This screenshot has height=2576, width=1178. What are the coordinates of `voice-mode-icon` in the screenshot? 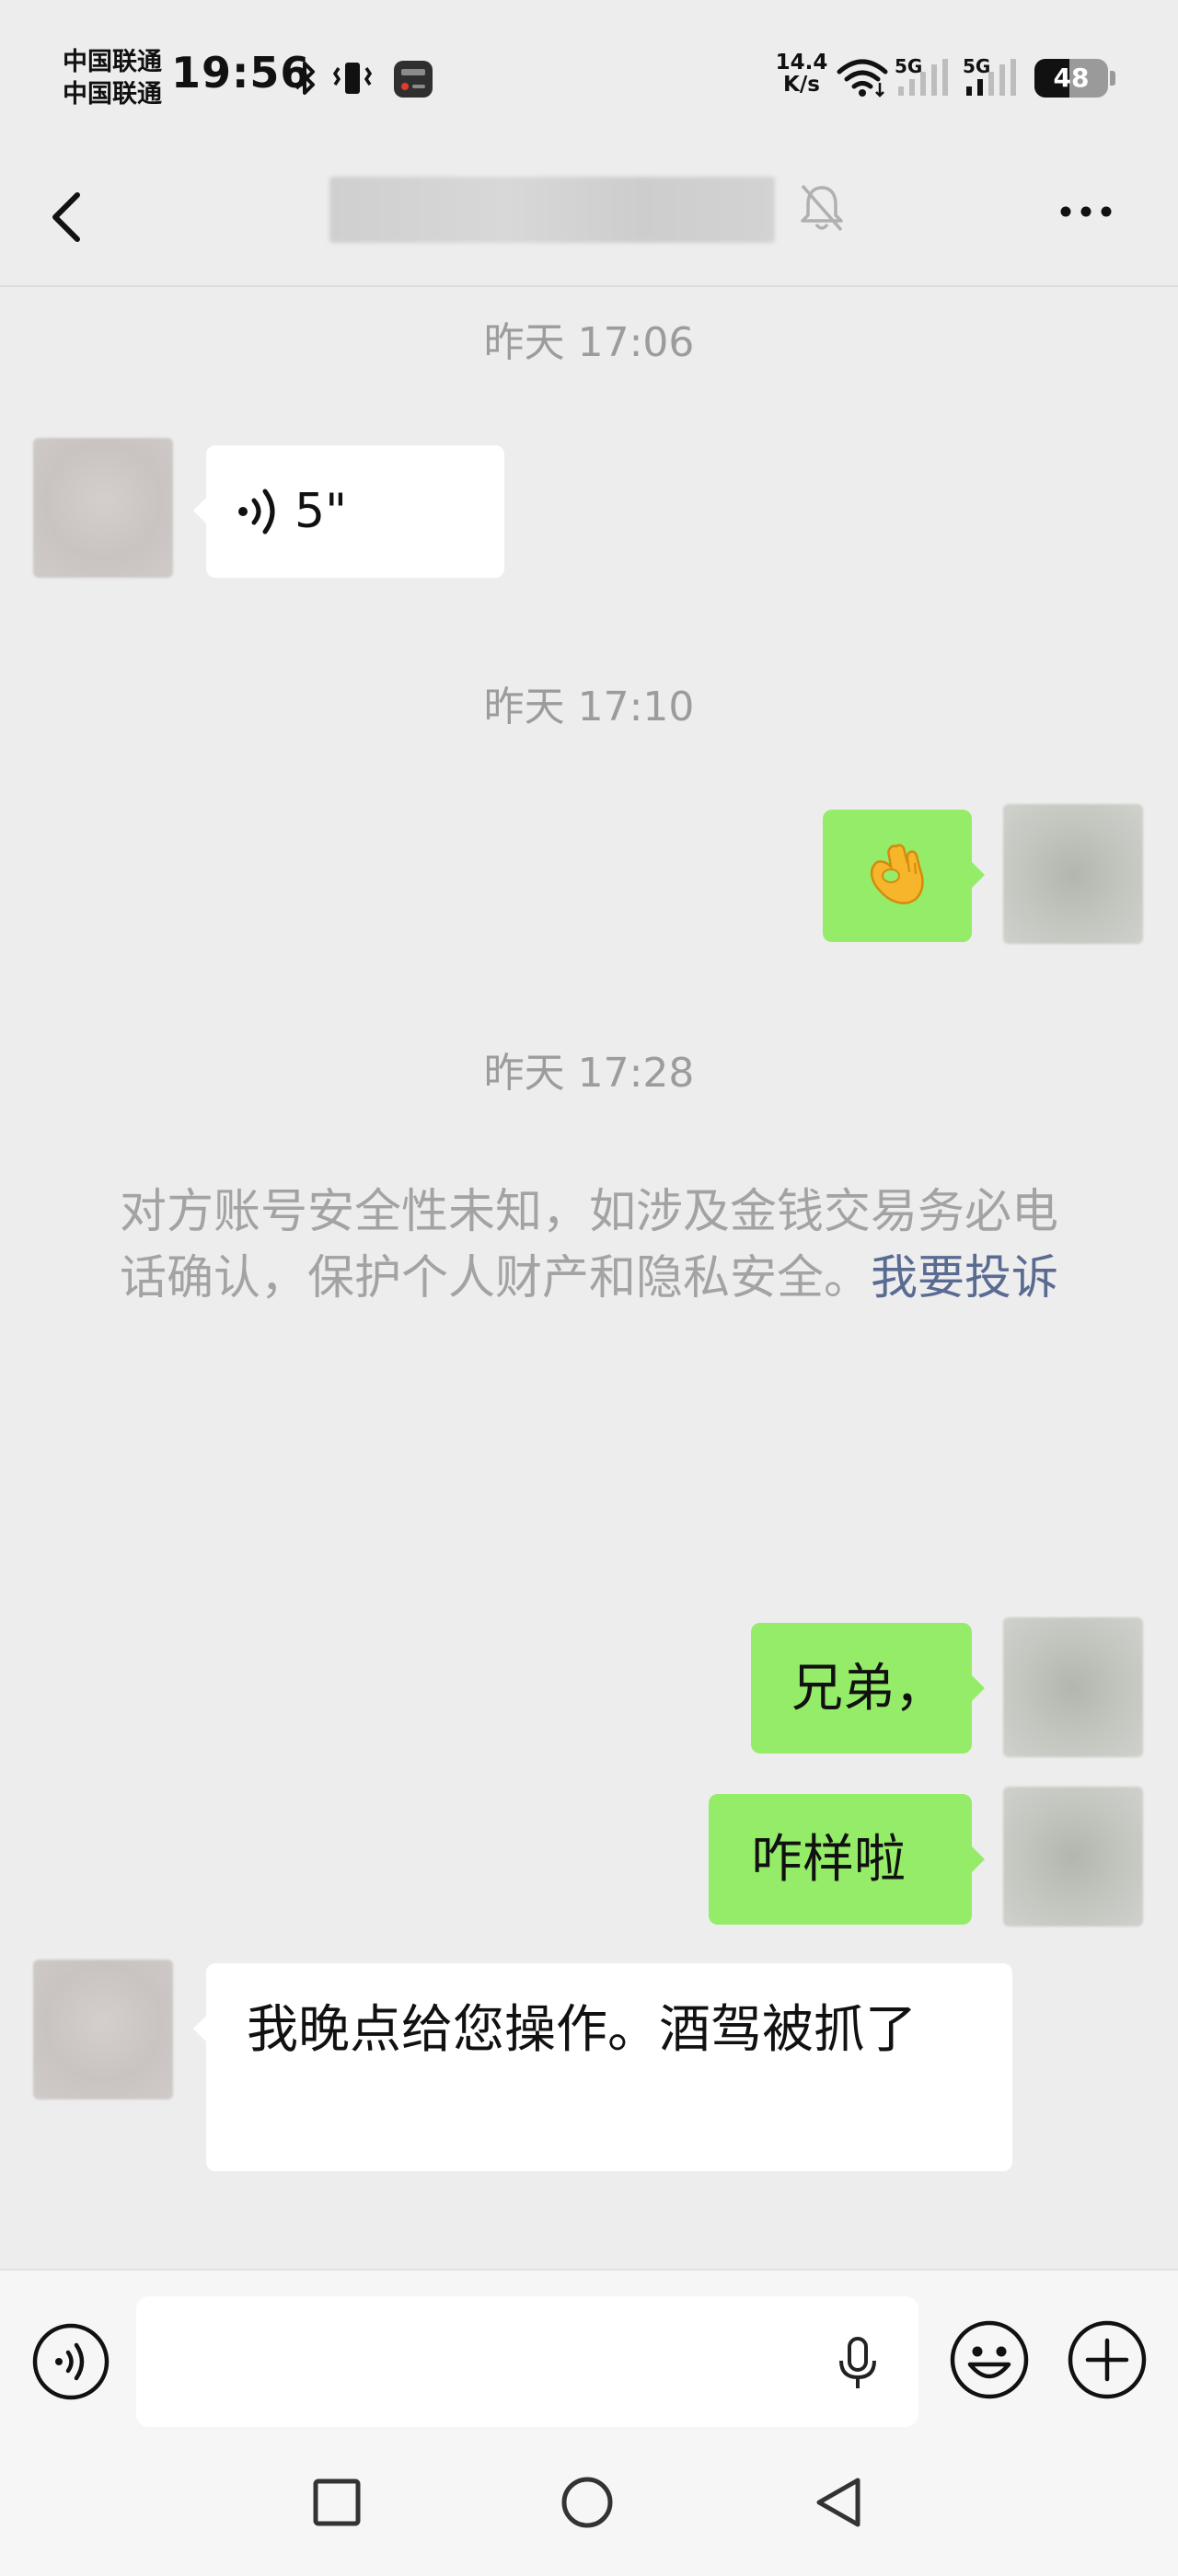 It's located at (70, 2361).